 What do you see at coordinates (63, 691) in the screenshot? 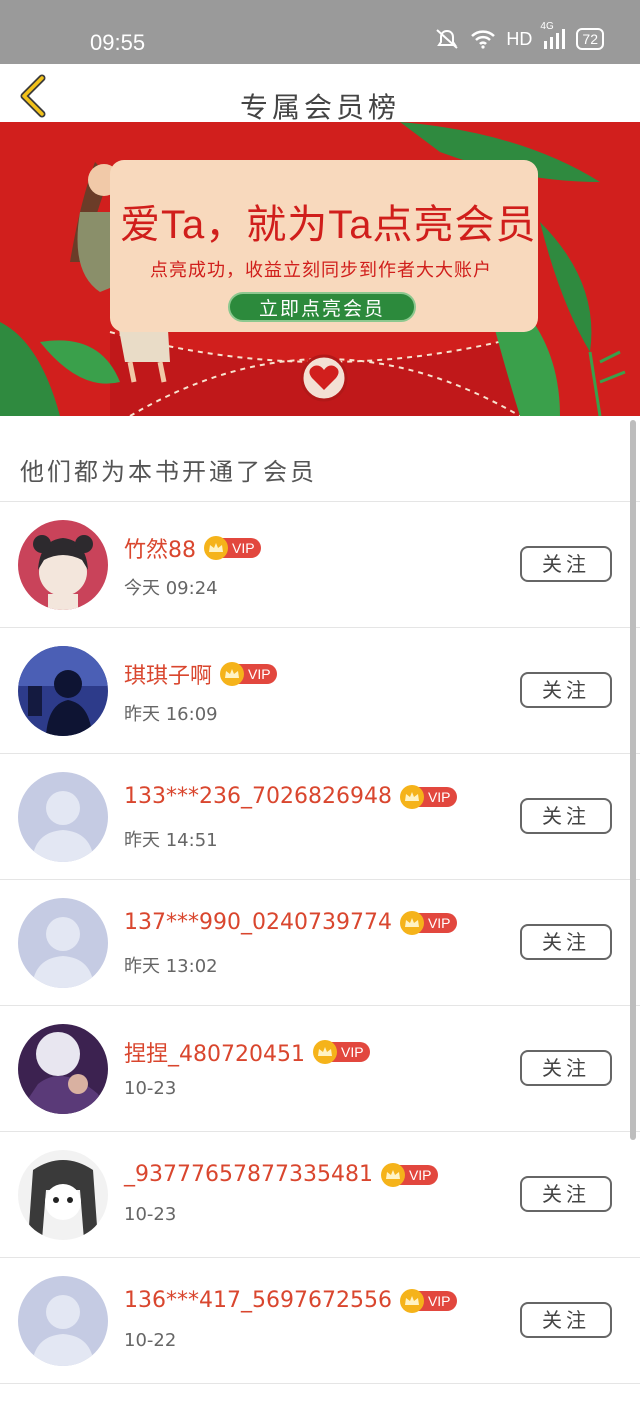
I see `silhouette-photo-avatar` at bounding box center [63, 691].